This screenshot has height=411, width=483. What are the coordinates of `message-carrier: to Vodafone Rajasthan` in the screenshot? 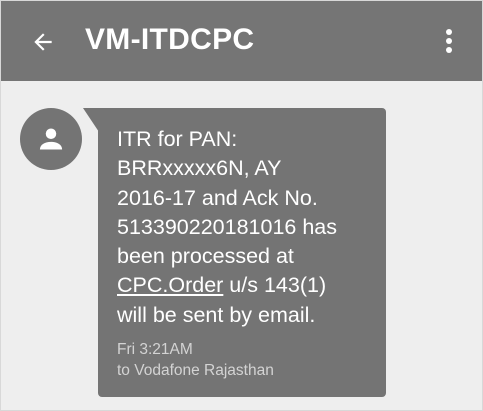 It's located at (195, 371).